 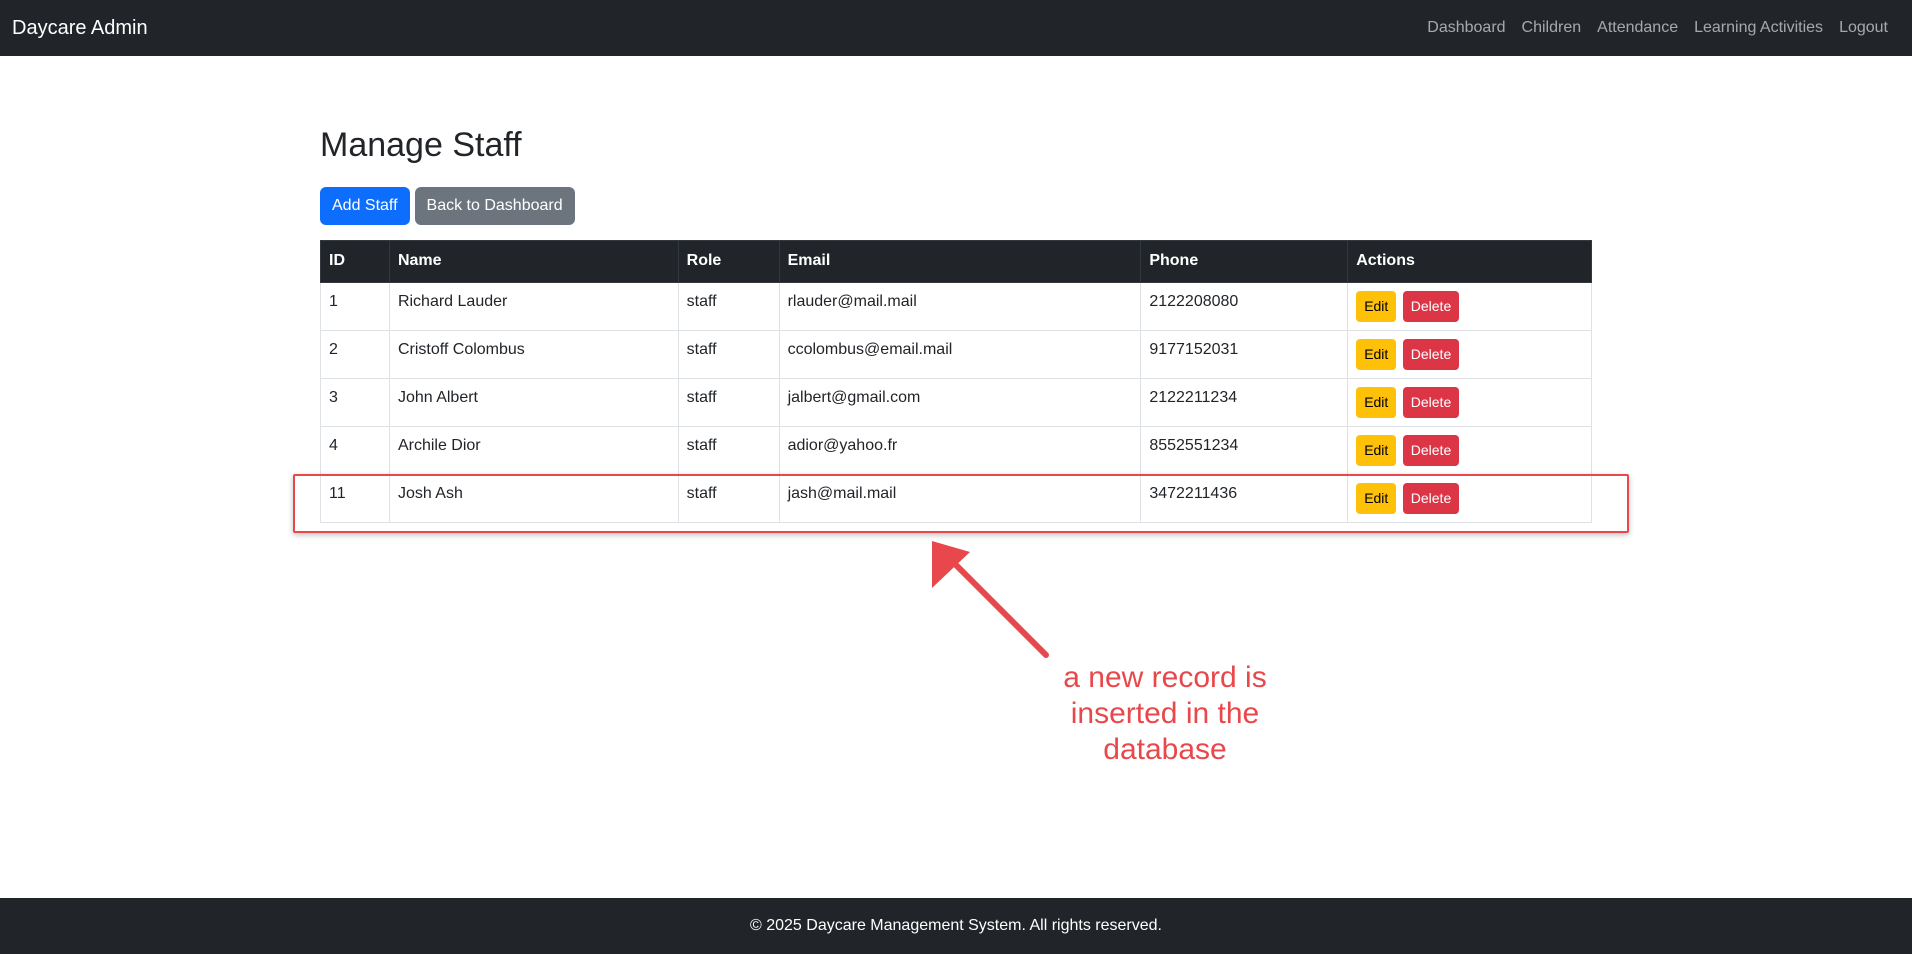 What do you see at coordinates (461, 350) in the screenshot?
I see `cell-name-text: Cristoff Colombus` at bounding box center [461, 350].